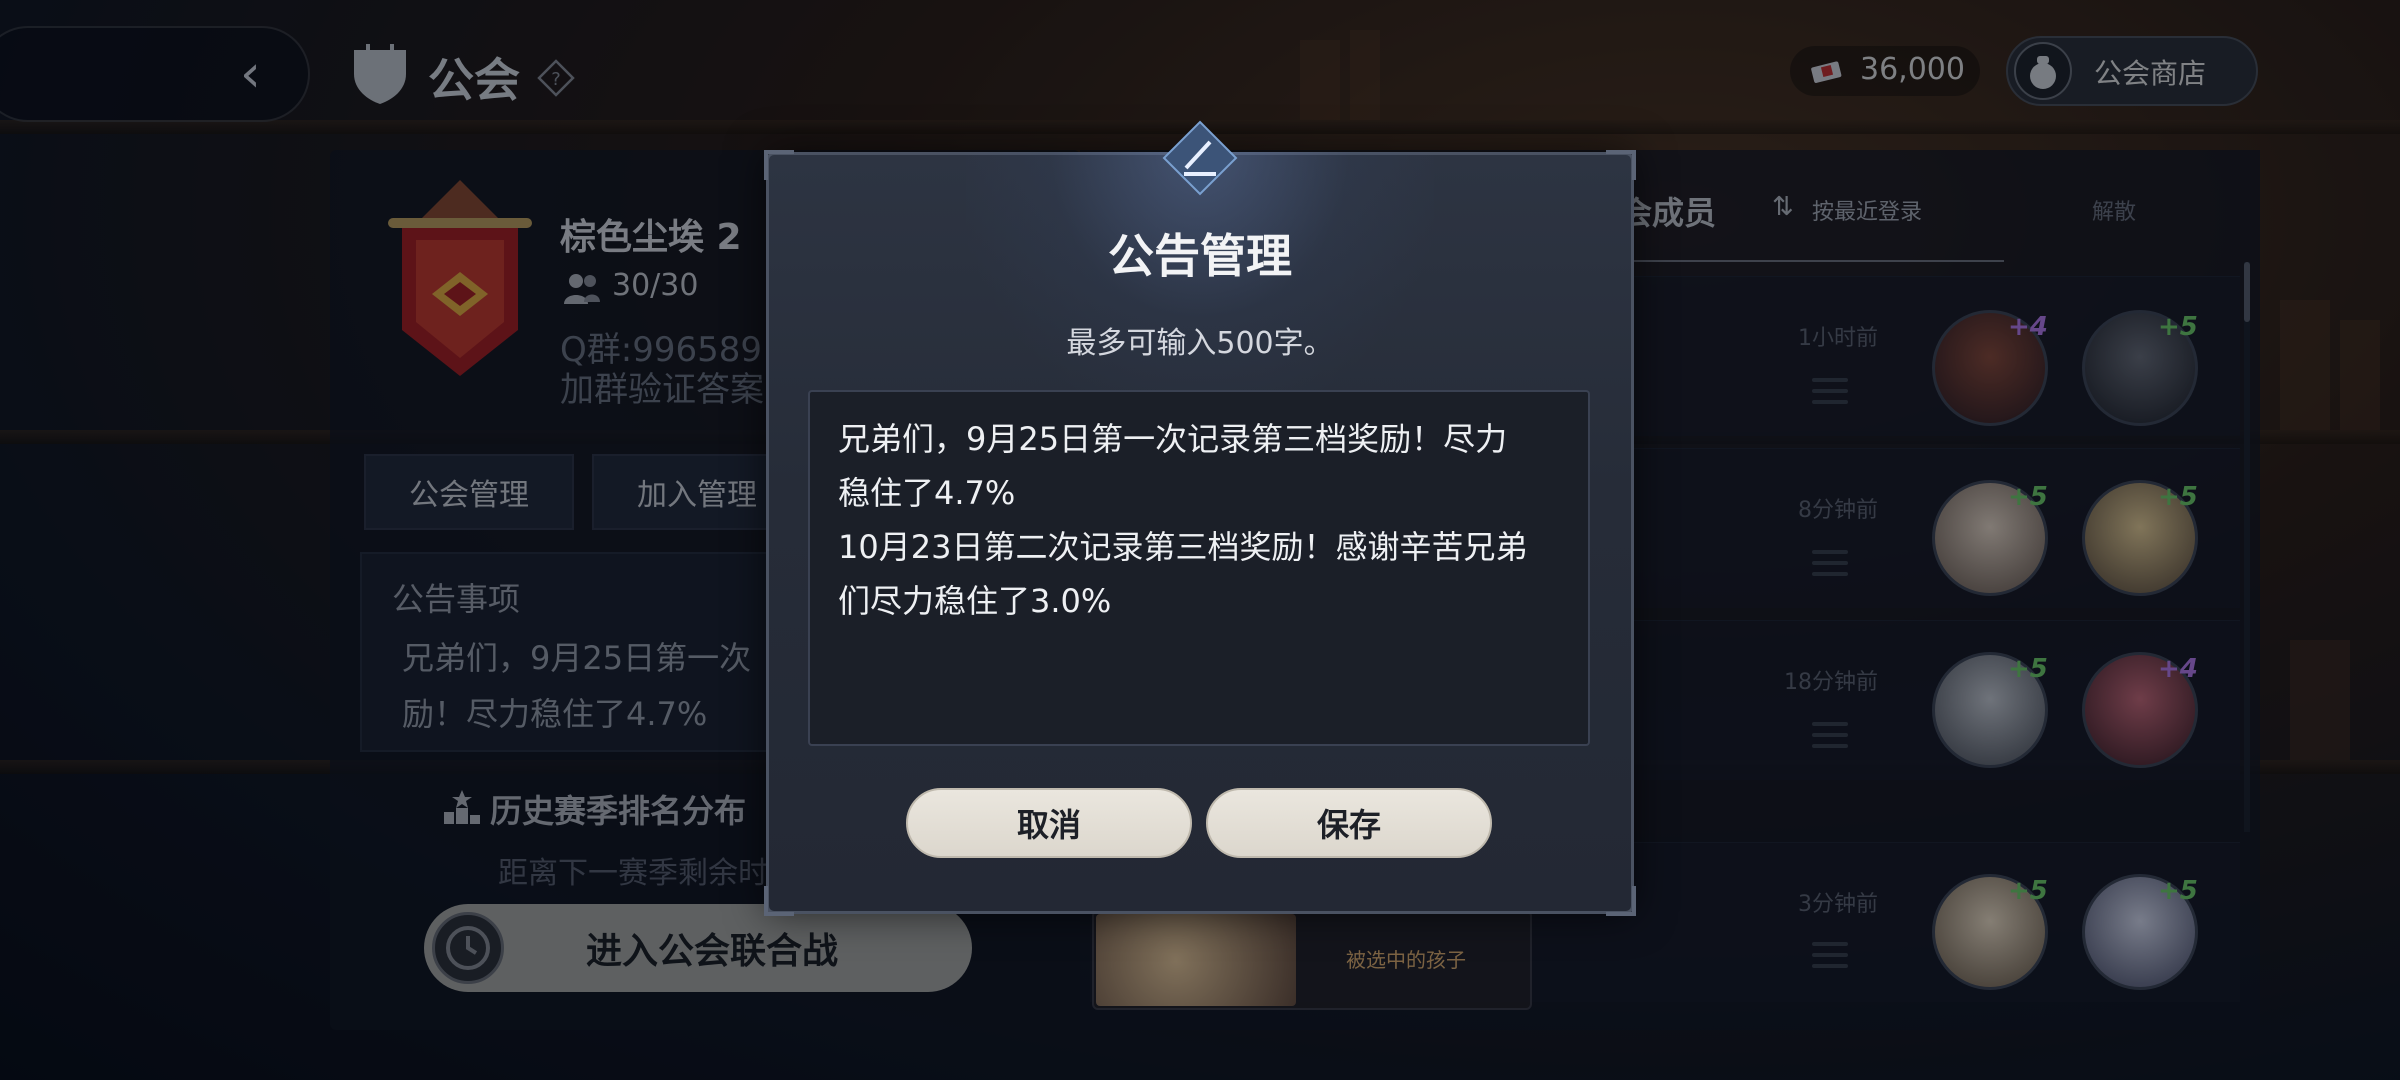 The image size is (2400, 1080). What do you see at coordinates (1200, 158) in the screenshot?
I see `edit-emblem-icon` at bounding box center [1200, 158].